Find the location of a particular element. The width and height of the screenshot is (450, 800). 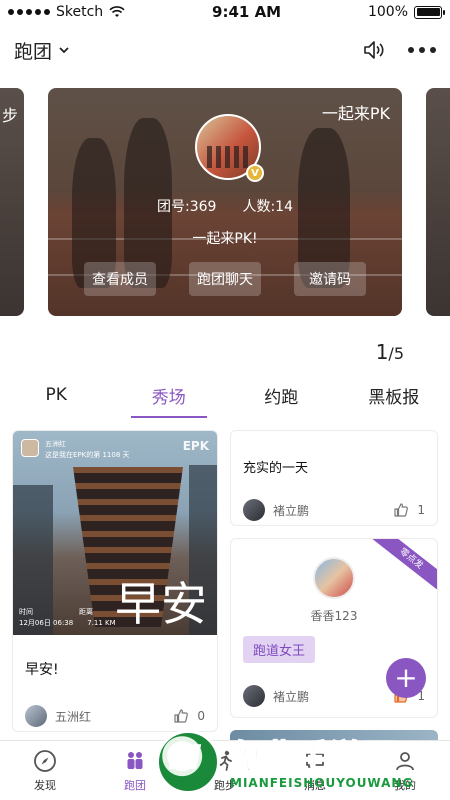

like-count: 1 is located at coordinates (421, 510).